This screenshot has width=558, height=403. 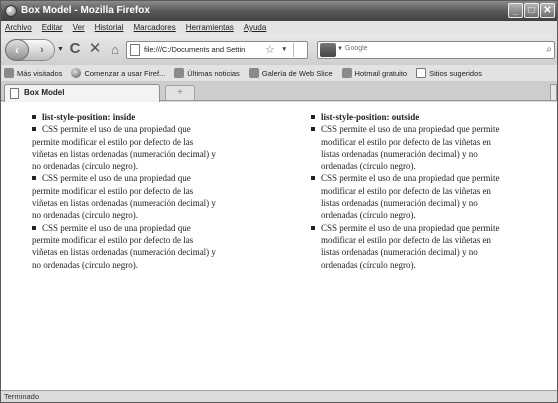 What do you see at coordinates (82, 93) in the screenshot?
I see `tab-box-model: Box Model` at bounding box center [82, 93].